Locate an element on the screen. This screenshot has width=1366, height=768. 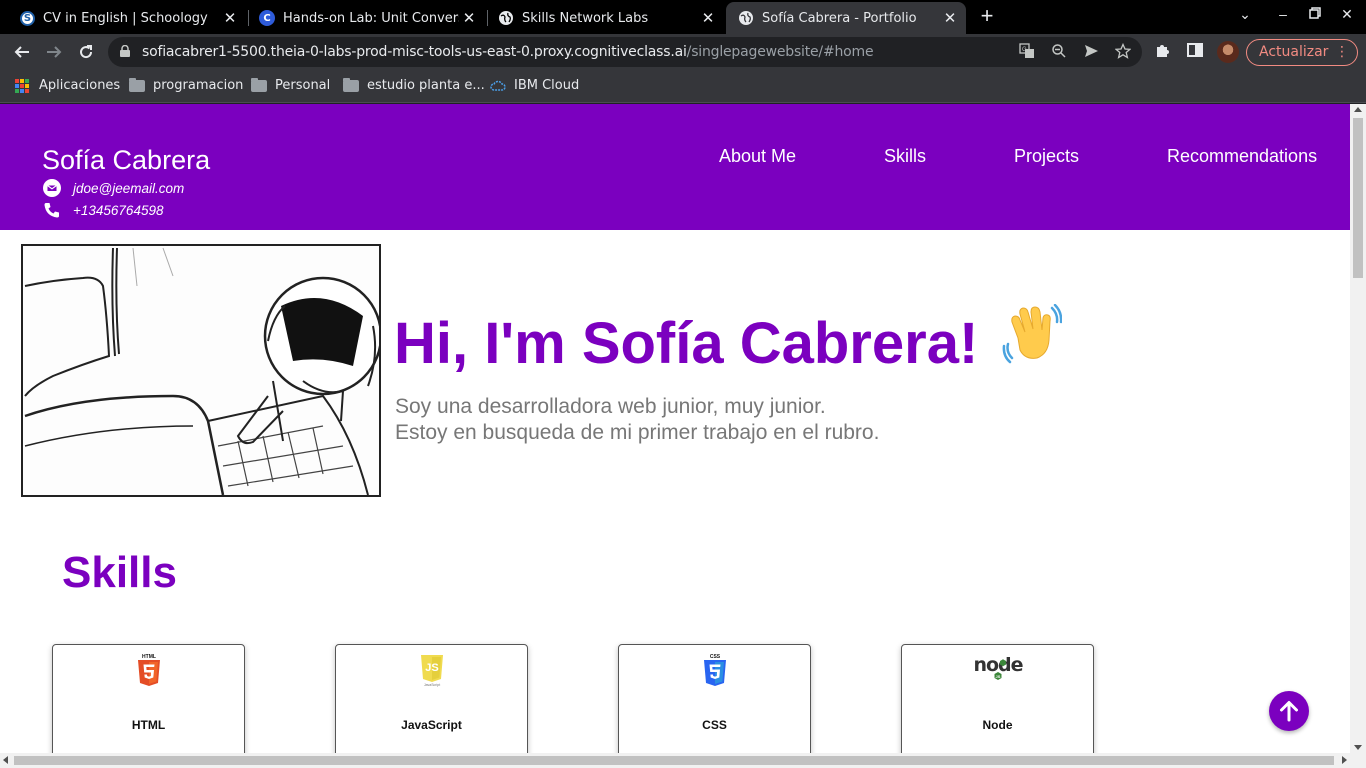
skill-name: Node is located at coordinates (997, 725).